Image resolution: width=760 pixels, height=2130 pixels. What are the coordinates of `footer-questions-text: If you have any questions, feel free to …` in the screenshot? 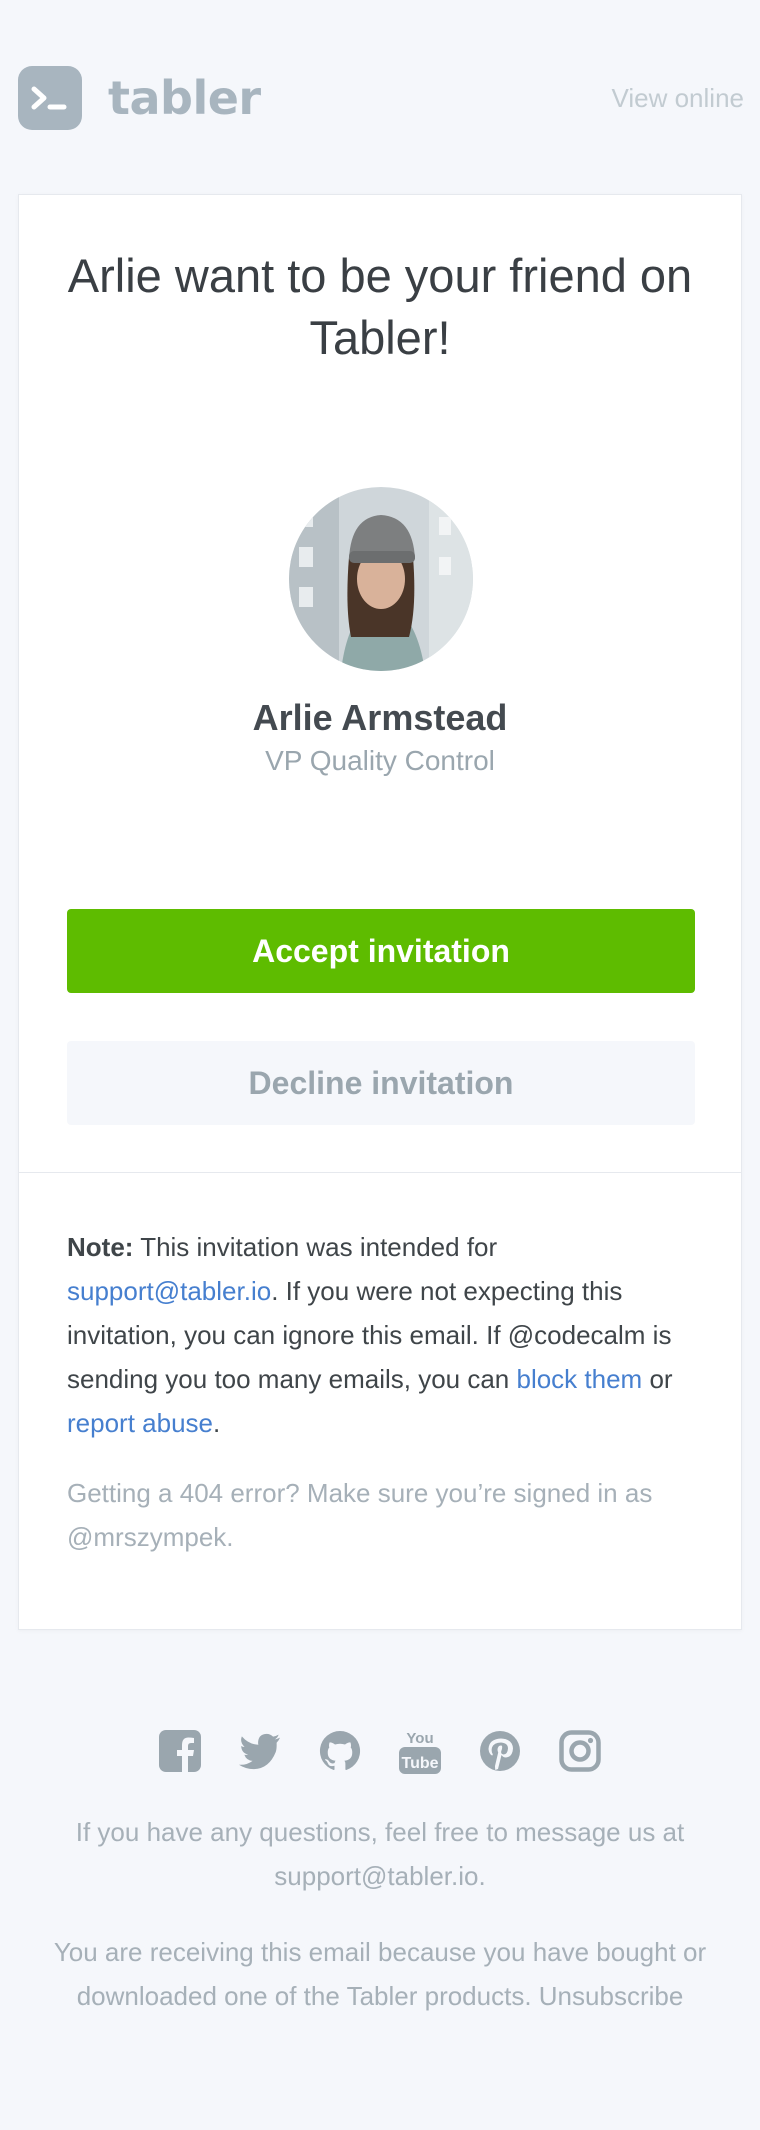 It's located at (380, 1854).